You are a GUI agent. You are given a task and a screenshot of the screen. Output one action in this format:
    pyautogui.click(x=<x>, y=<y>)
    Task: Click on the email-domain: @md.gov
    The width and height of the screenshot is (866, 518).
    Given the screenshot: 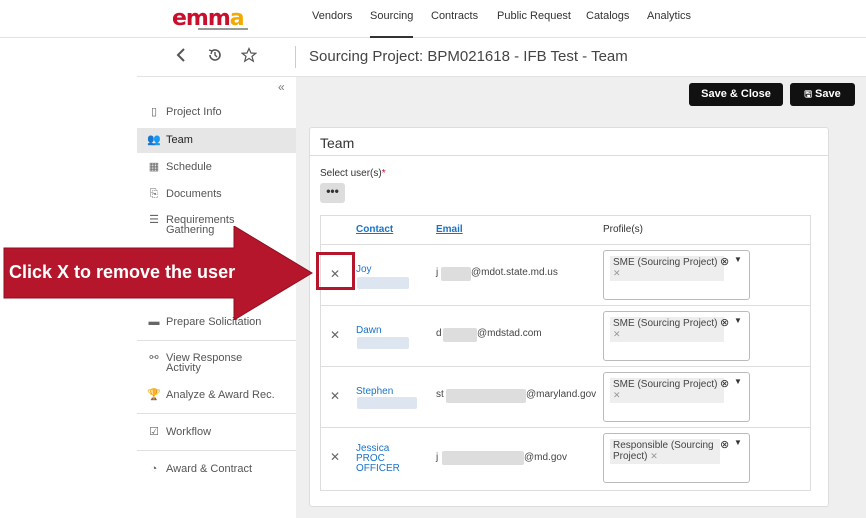 What is the action you would take?
    pyautogui.click(x=545, y=457)
    